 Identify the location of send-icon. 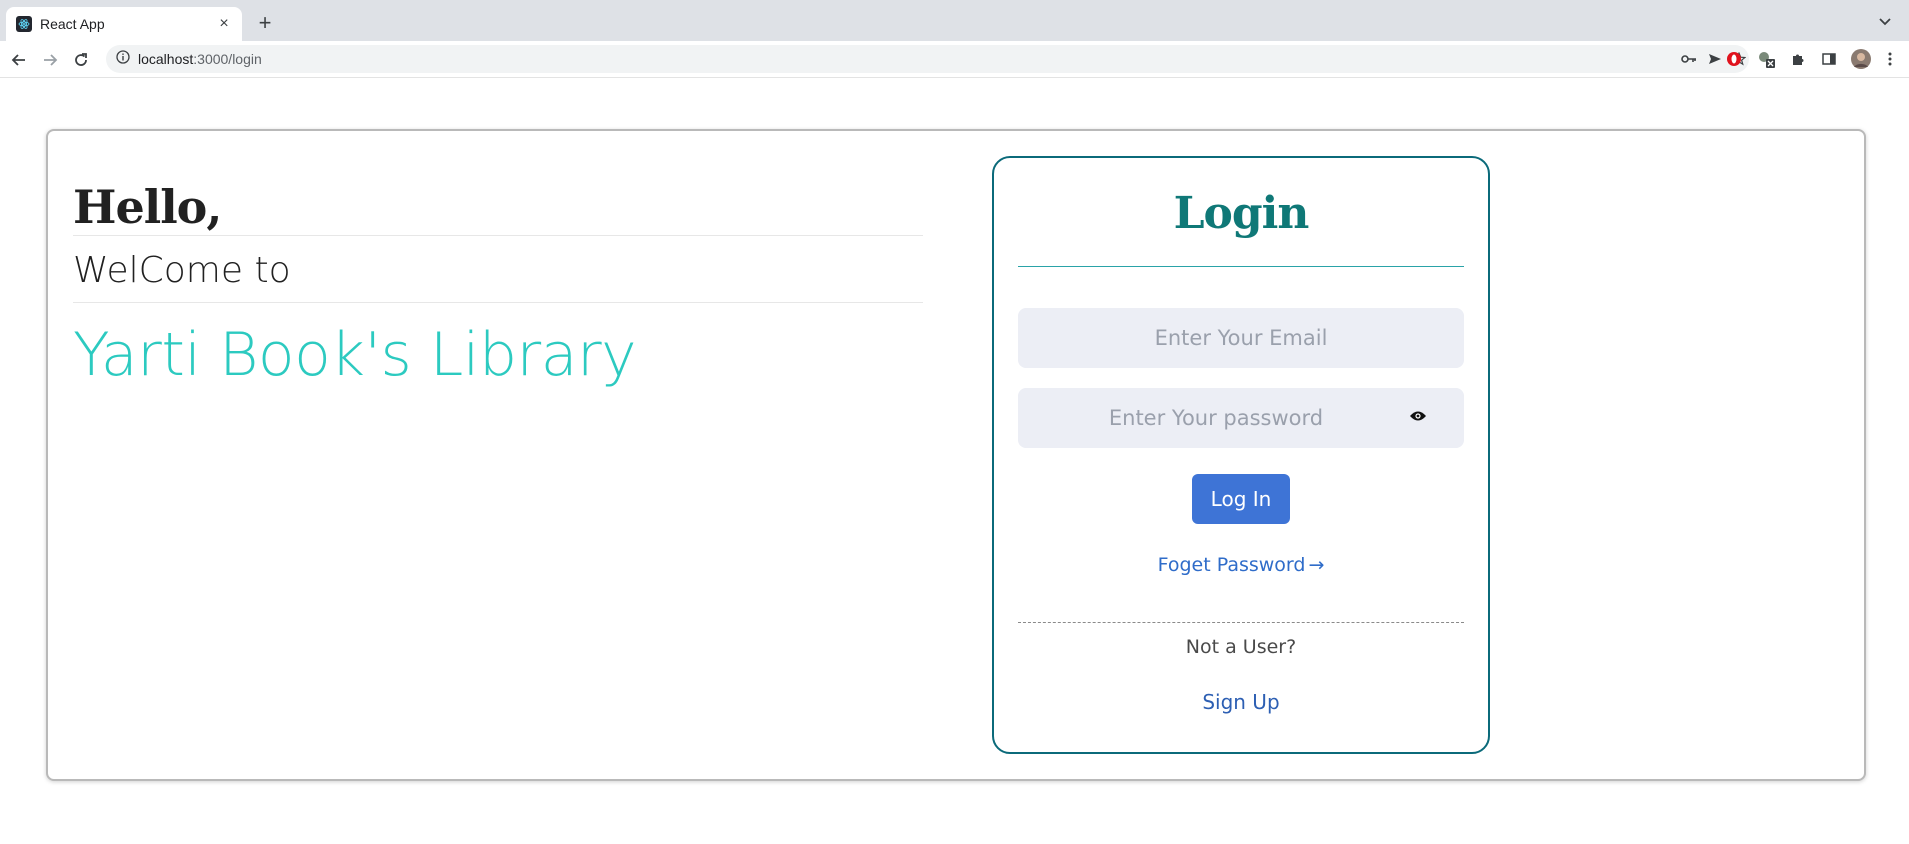
(1715, 59).